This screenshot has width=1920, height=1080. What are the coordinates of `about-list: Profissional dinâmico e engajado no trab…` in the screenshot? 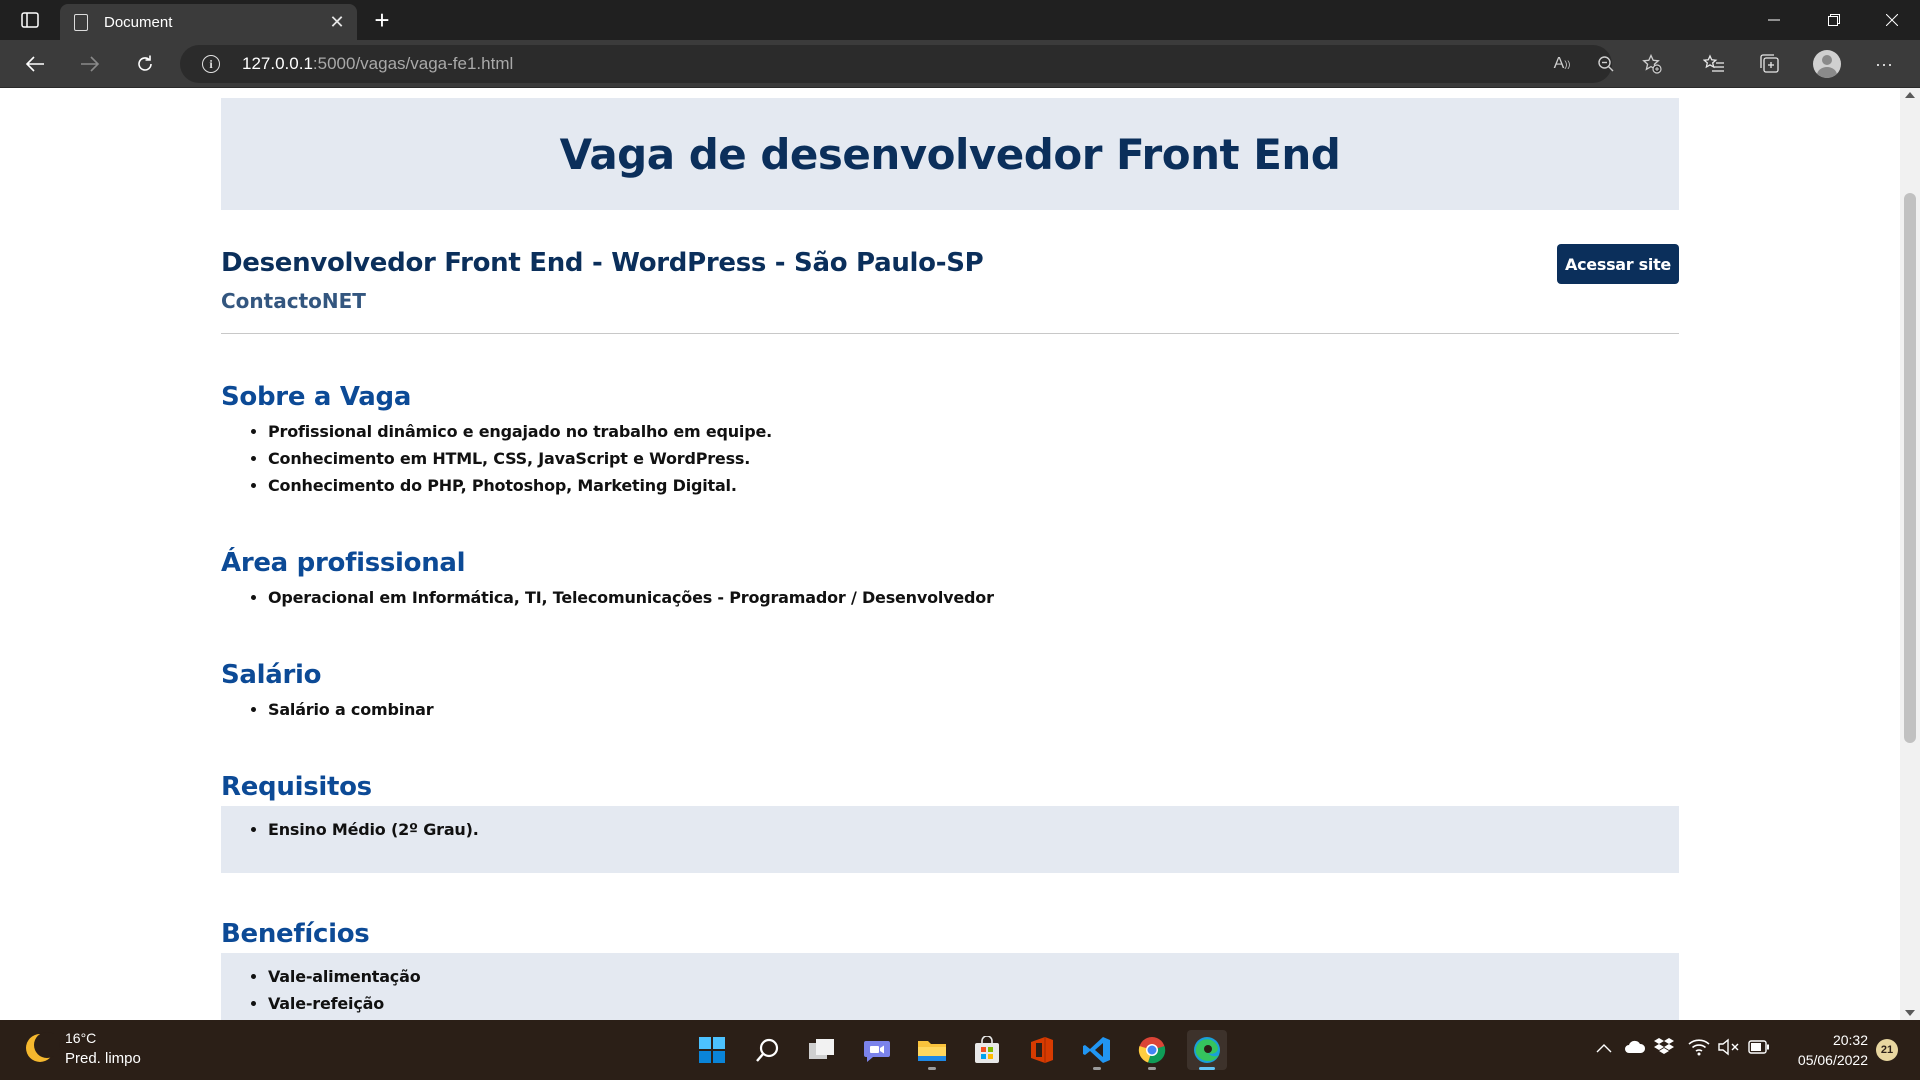 It's located at (973, 458).